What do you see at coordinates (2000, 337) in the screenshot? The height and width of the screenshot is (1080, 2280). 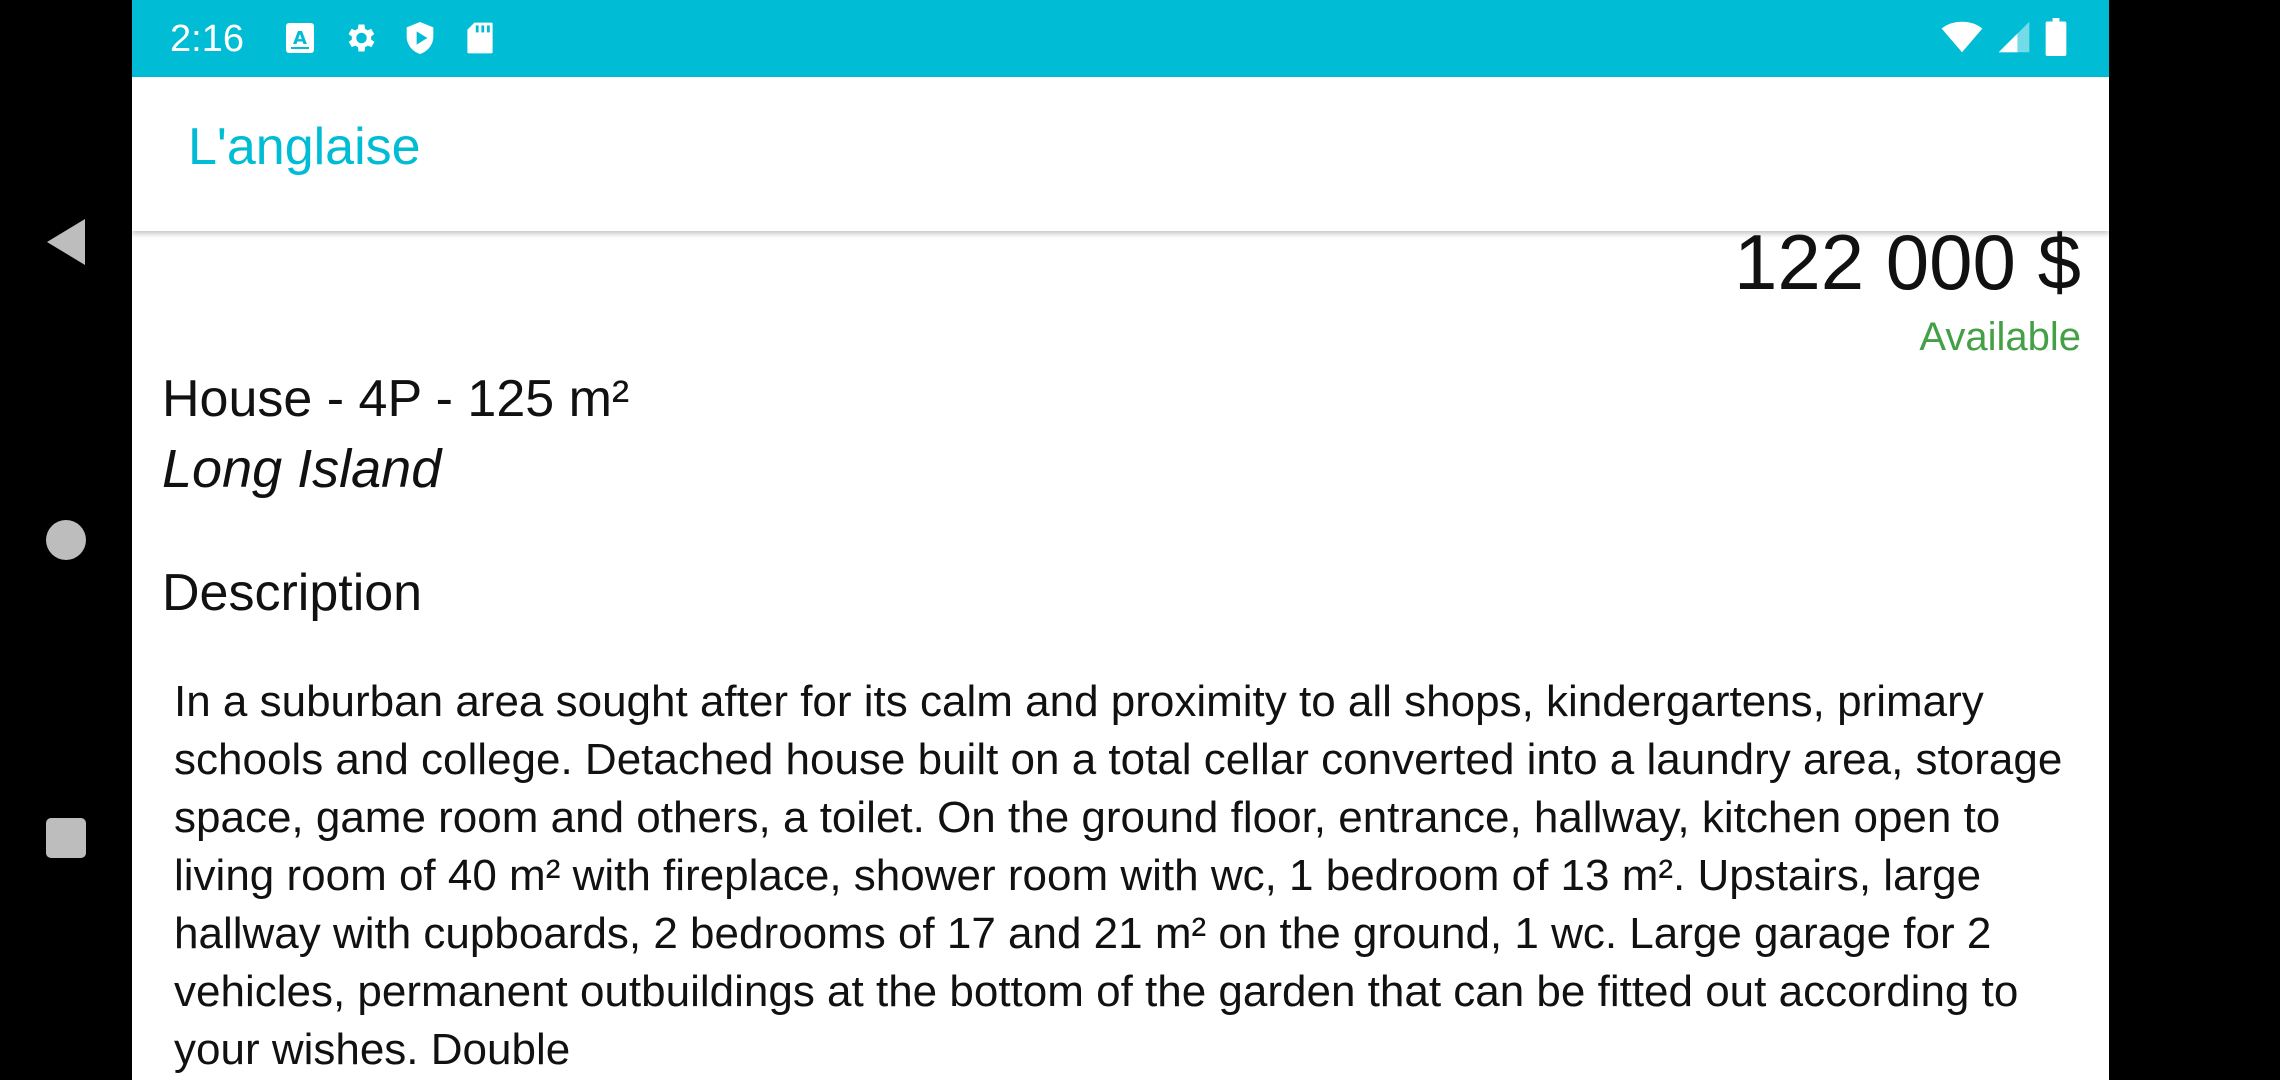 I see `availability-status: Available` at bounding box center [2000, 337].